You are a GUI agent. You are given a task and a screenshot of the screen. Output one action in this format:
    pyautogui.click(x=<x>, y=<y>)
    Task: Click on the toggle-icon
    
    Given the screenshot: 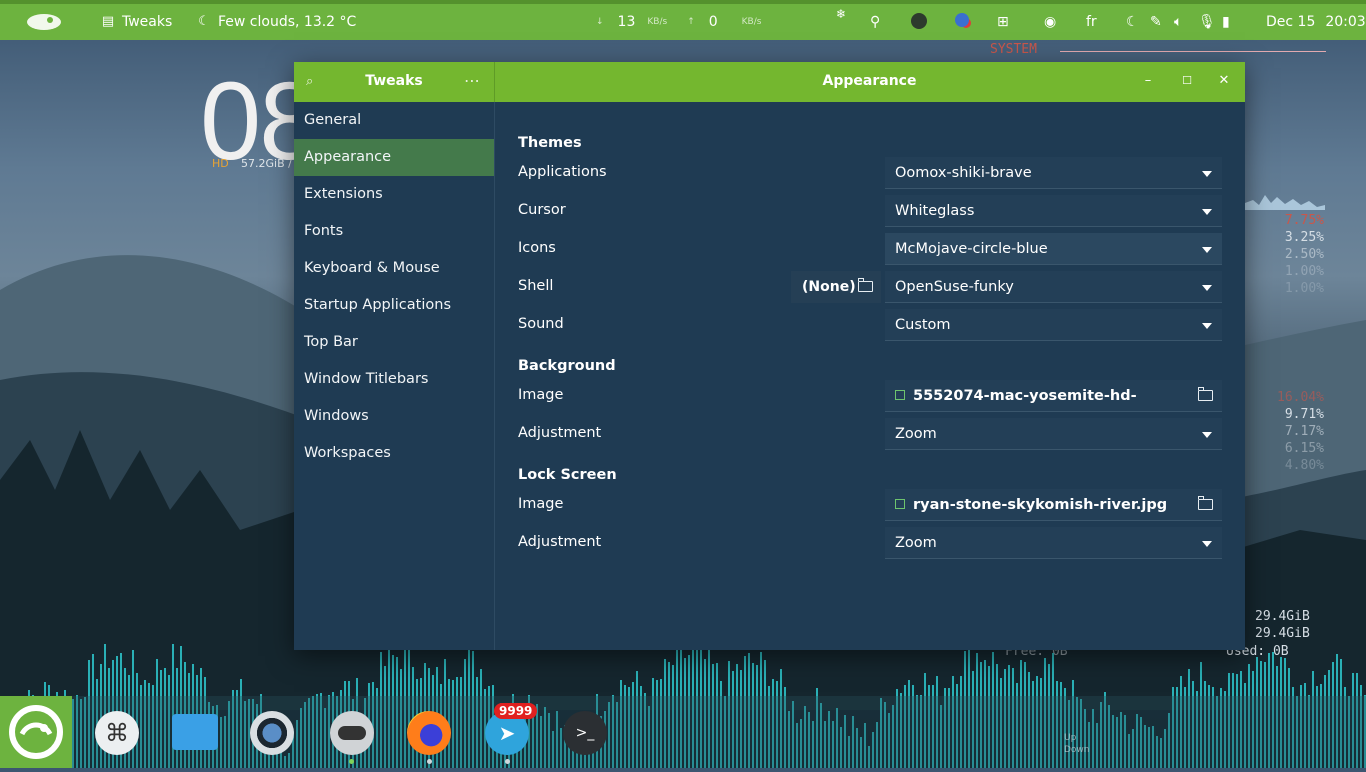 What is the action you would take?
    pyautogui.click(x=352, y=733)
    